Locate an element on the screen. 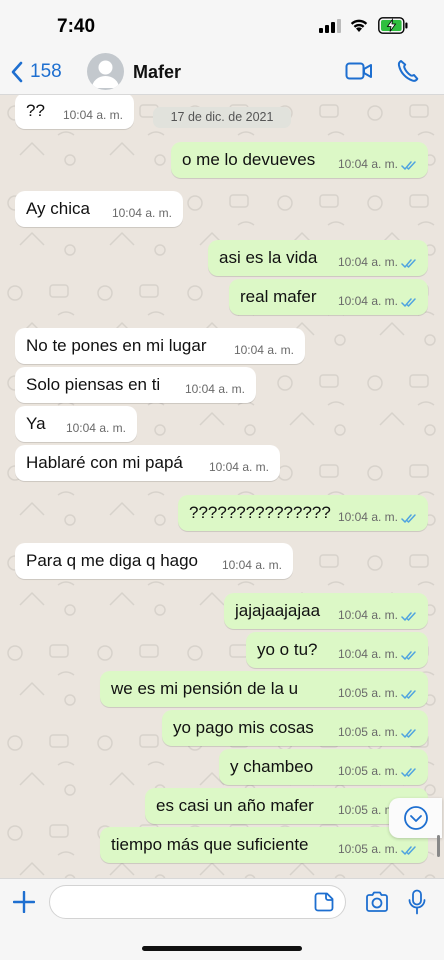 The height and width of the screenshot is (960, 444). outgoing-message-bubble: we es mi pensión de la u 10:05 a. m. is located at coordinates (264, 689).